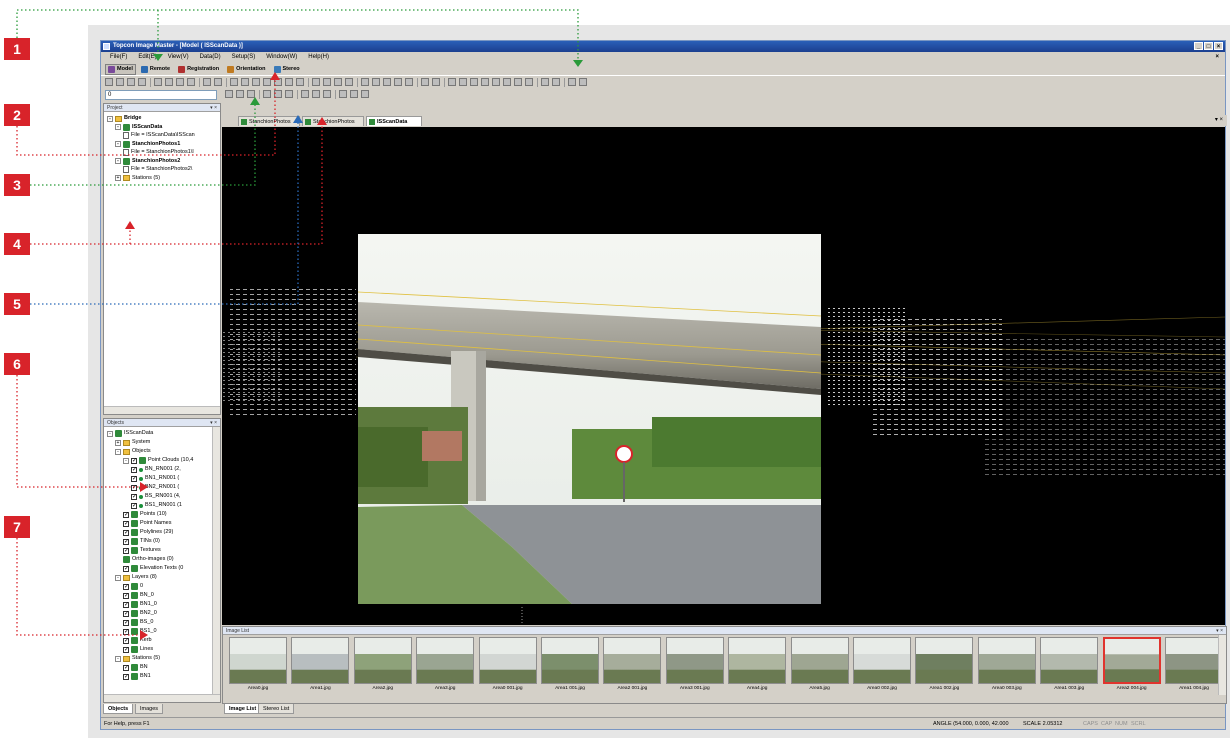 The width and height of the screenshot is (1230, 738). Describe the element at coordinates (130, 433) in the screenshot. I see `objects-tree-item: - ISScanData` at that location.